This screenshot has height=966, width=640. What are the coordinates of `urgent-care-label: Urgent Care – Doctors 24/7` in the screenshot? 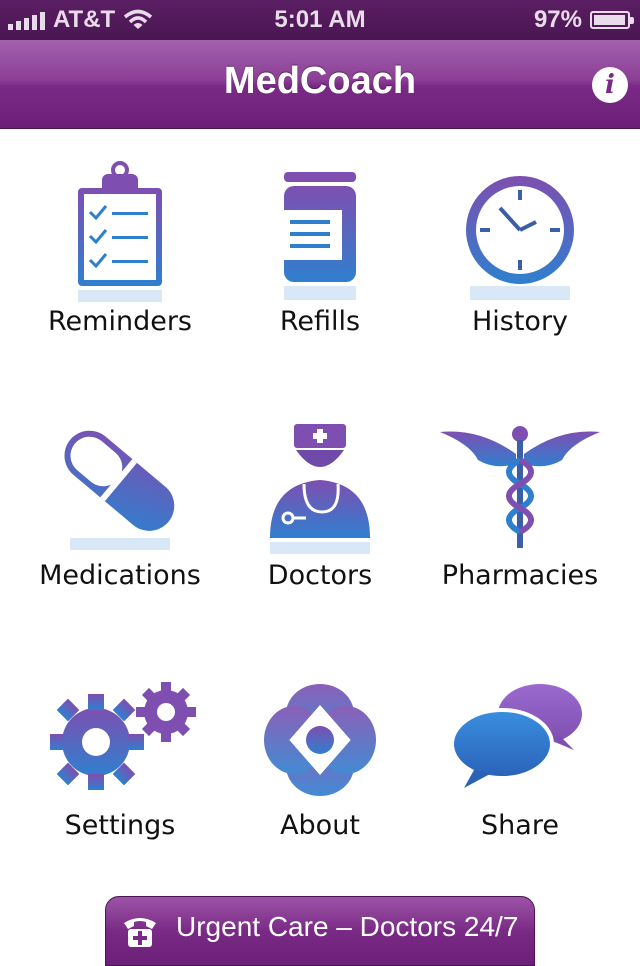 It's located at (347, 926).